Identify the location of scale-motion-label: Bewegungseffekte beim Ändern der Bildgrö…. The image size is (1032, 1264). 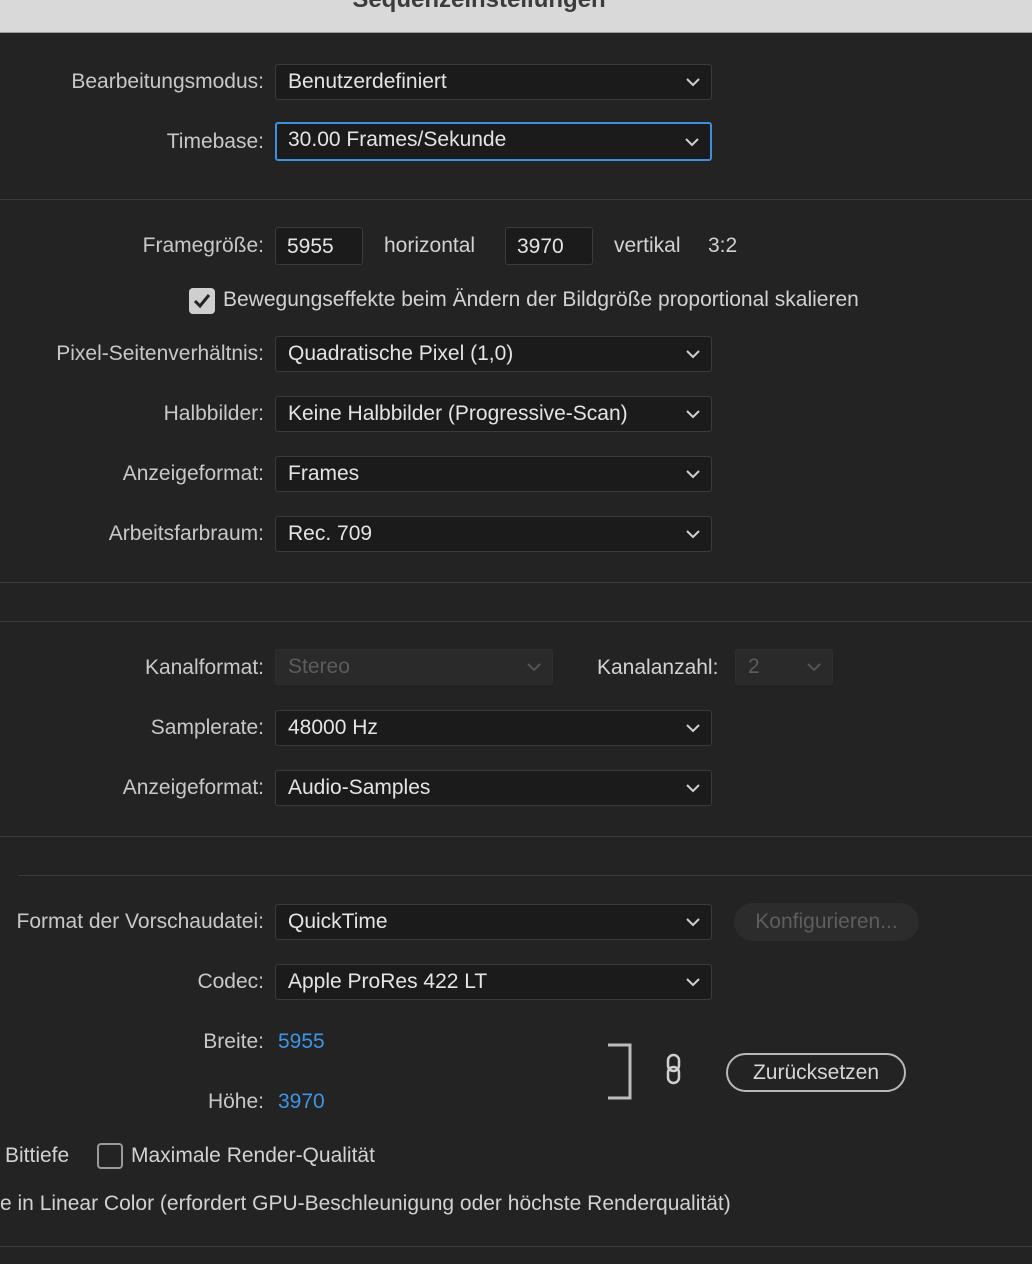
(541, 299).